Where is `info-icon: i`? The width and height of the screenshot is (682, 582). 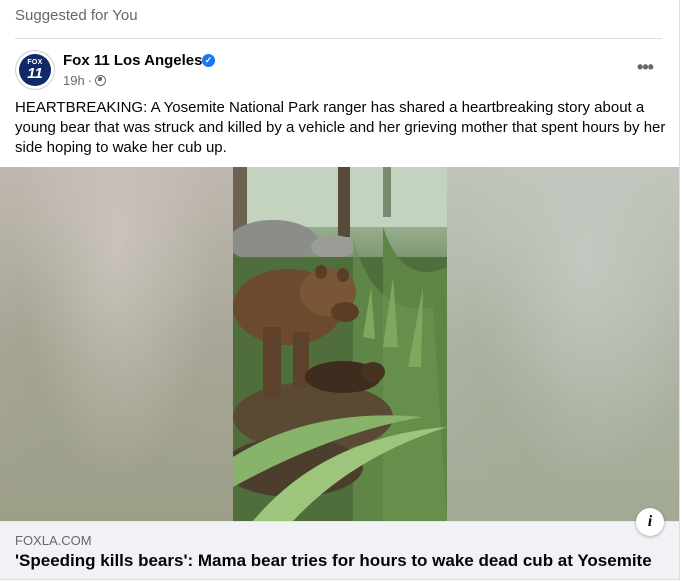 info-icon: i is located at coordinates (650, 522).